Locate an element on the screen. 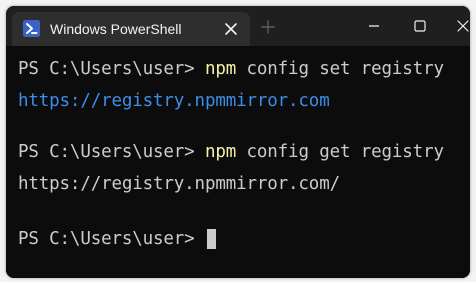 Image resolution: width=476 pixels, height=282 pixels. close-icon is located at coordinates (462, 26).